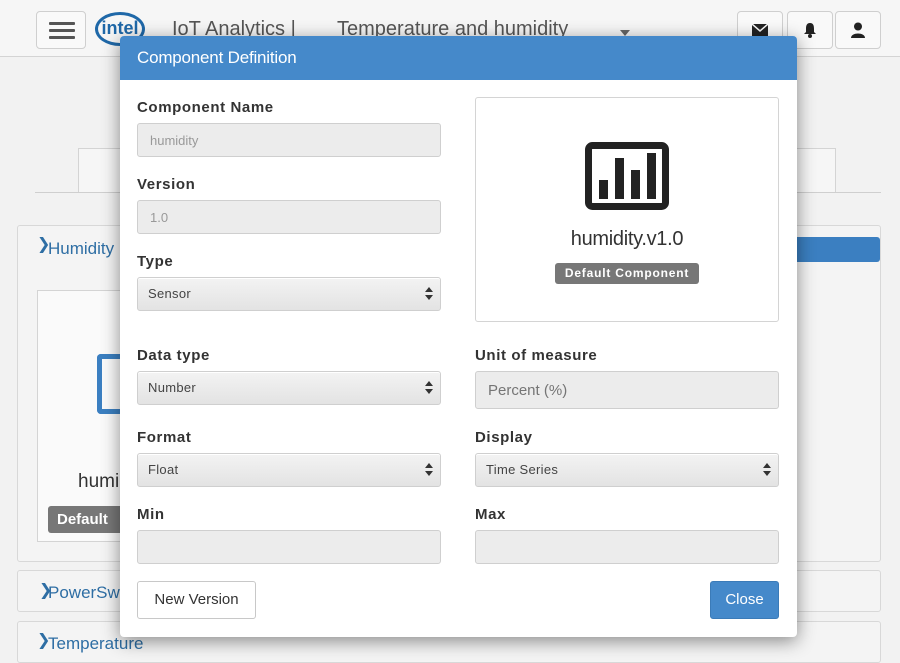 The image size is (900, 663). Describe the element at coordinates (627, 176) in the screenshot. I see `bar-chart-icon` at that location.